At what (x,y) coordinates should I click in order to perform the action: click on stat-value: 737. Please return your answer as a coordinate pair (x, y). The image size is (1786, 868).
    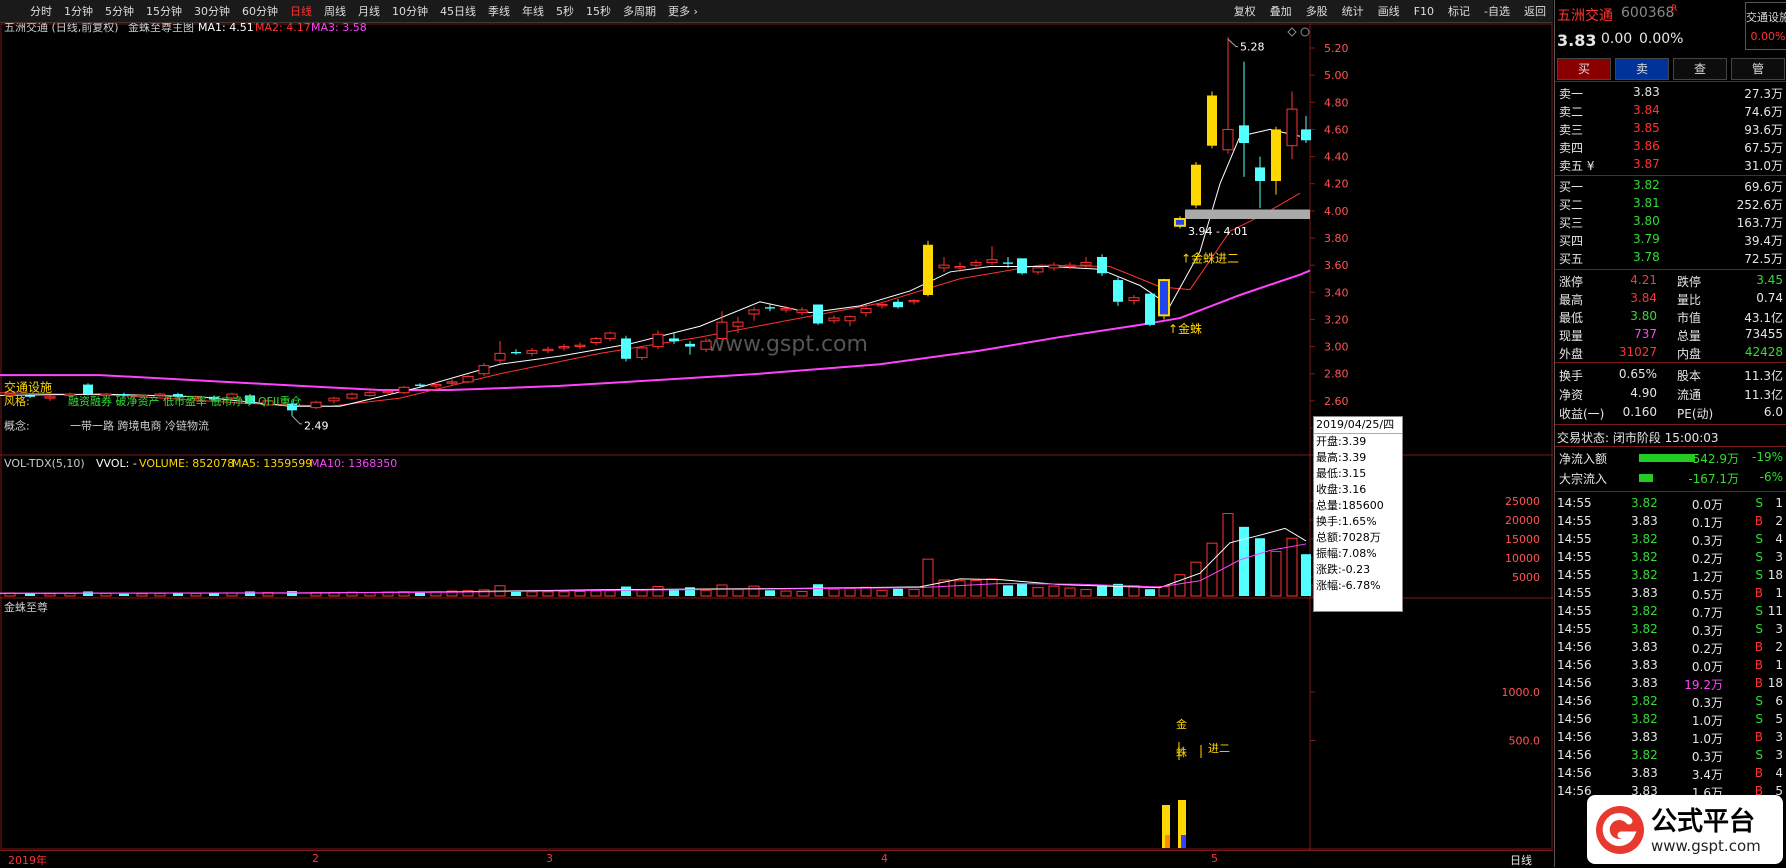
    Looking at the image, I should click on (1645, 334).